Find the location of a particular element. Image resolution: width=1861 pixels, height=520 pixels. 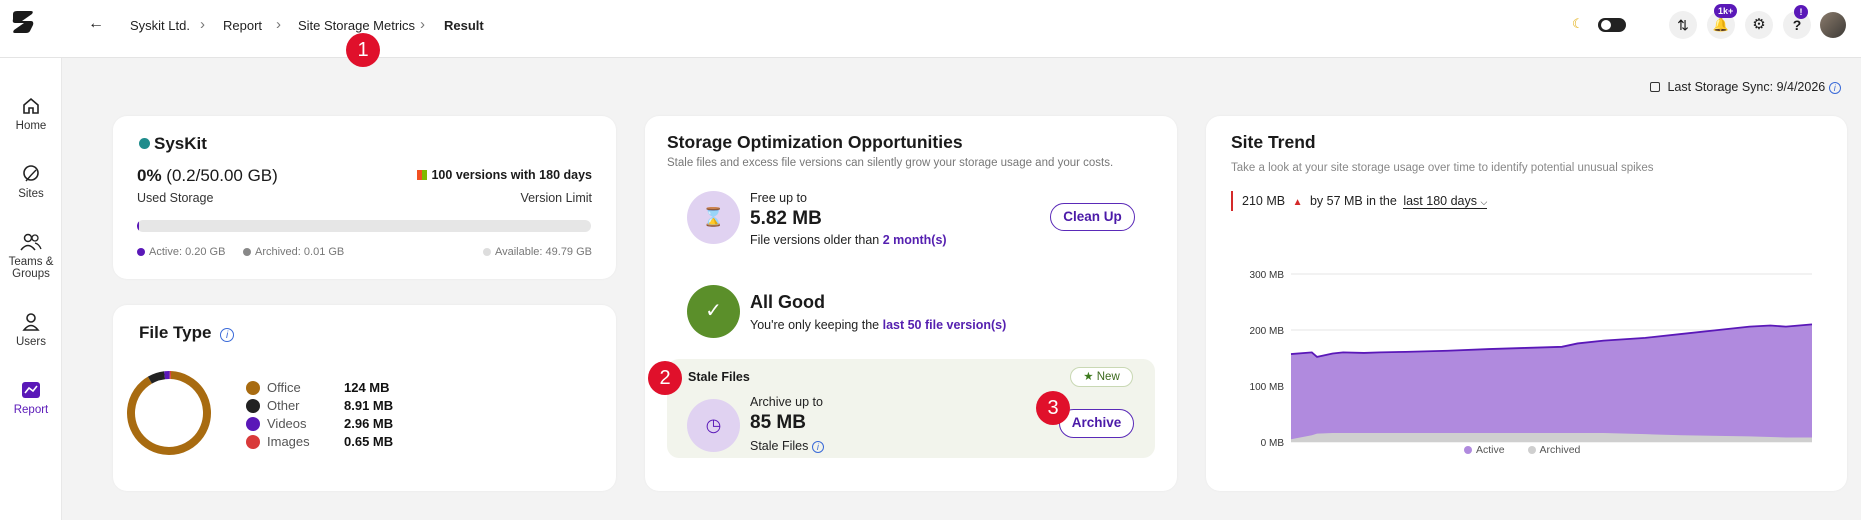

progress-active-fill is located at coordinates (138, 226).